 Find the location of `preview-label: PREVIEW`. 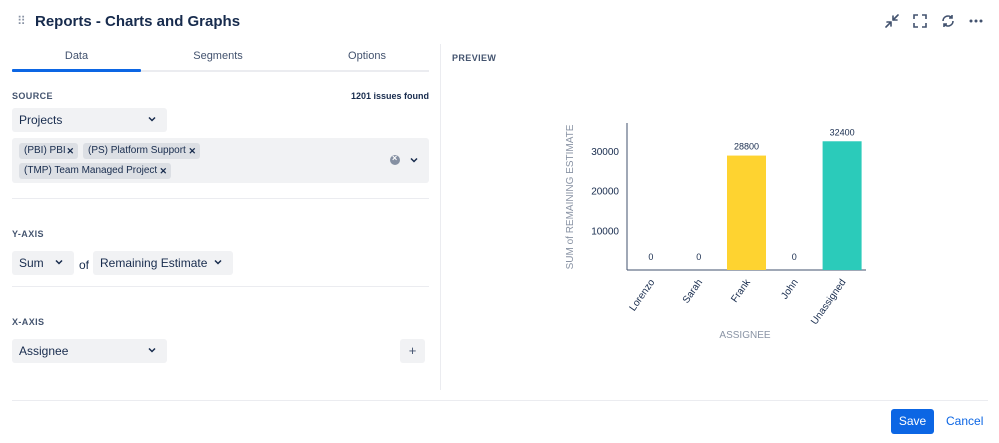

preview-label: PREVIEW is located at coordinates (474, 58).